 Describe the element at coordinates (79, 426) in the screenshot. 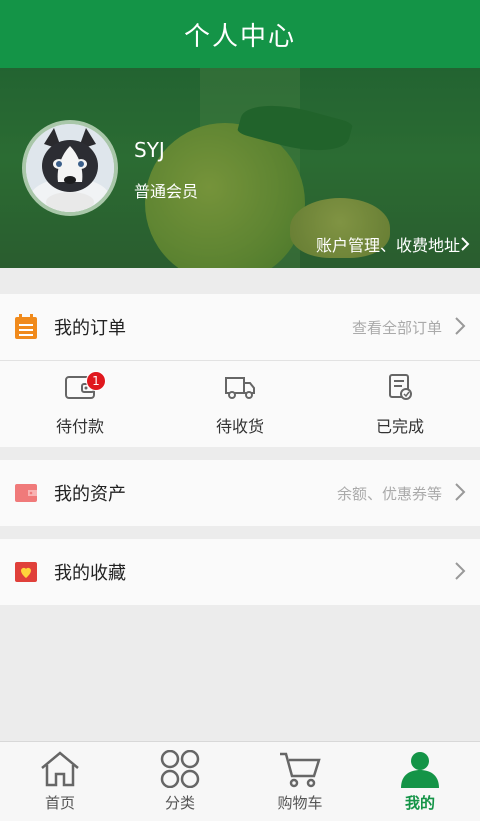

I see `pending-payment-label: 待付款` at that location.